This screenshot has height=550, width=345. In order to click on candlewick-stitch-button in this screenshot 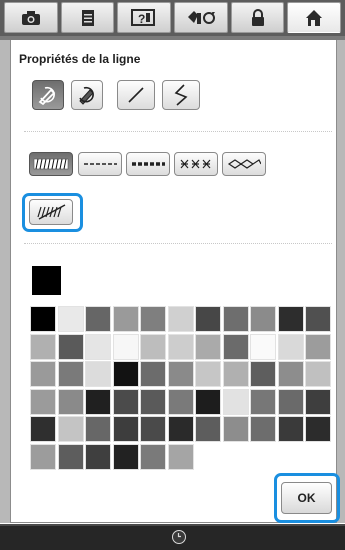, I will do `click(244, 164)`.